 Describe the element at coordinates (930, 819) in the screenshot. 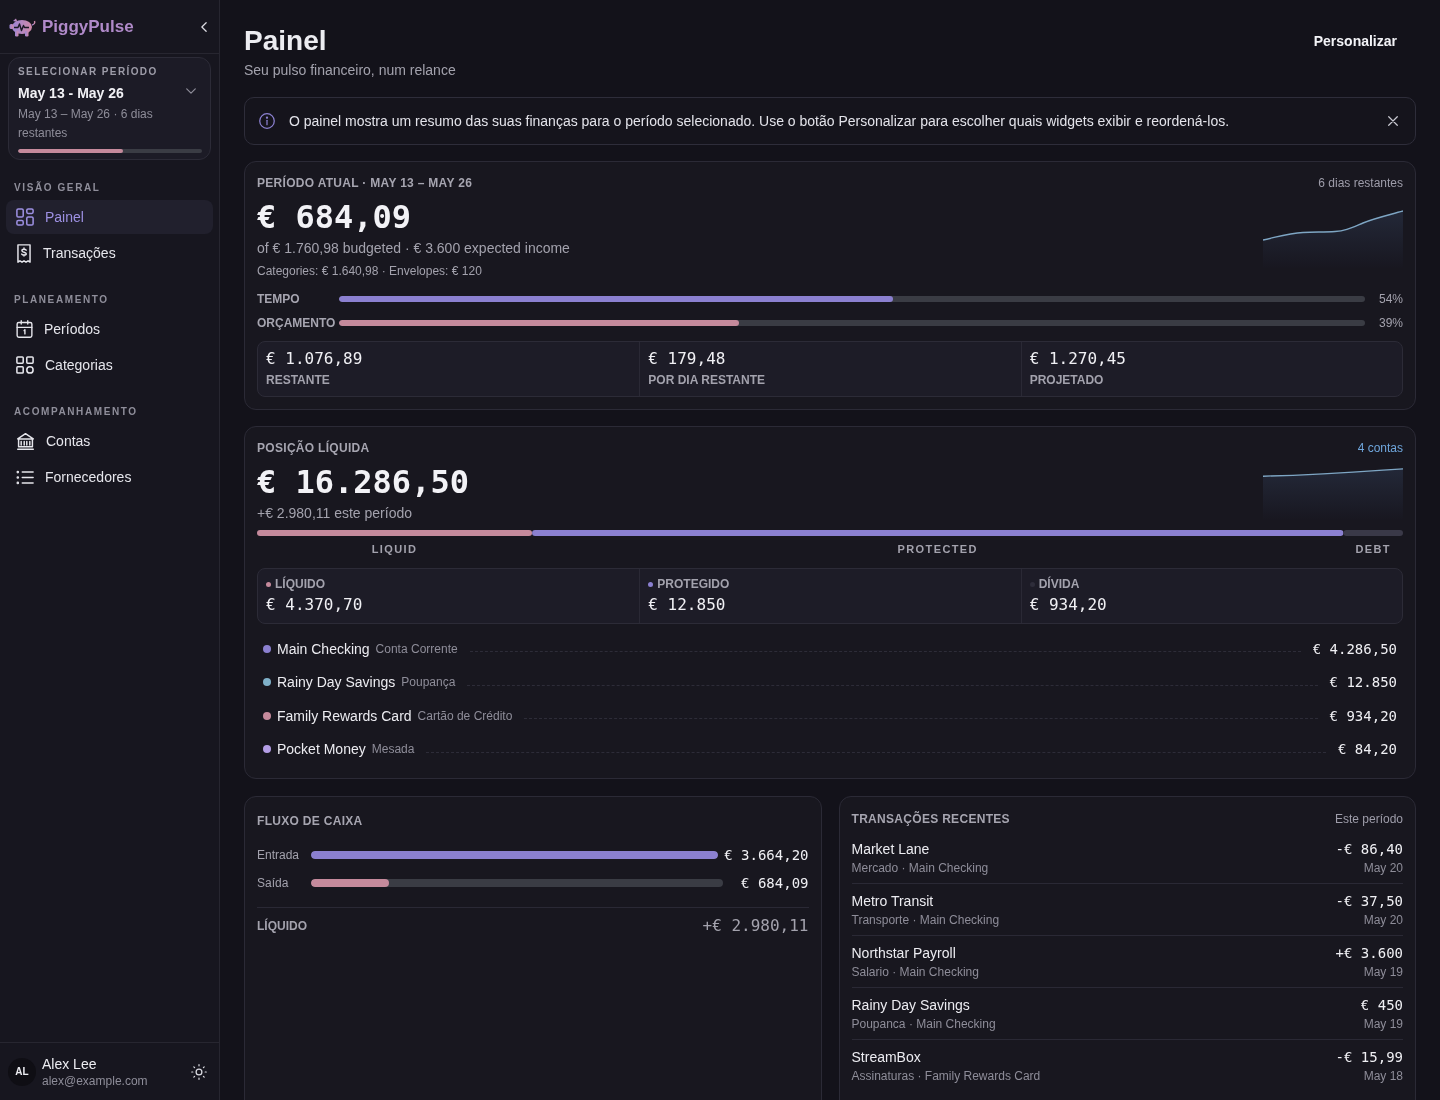

I see `card-title: TRANSAÇÕES RECENTES` at that location.